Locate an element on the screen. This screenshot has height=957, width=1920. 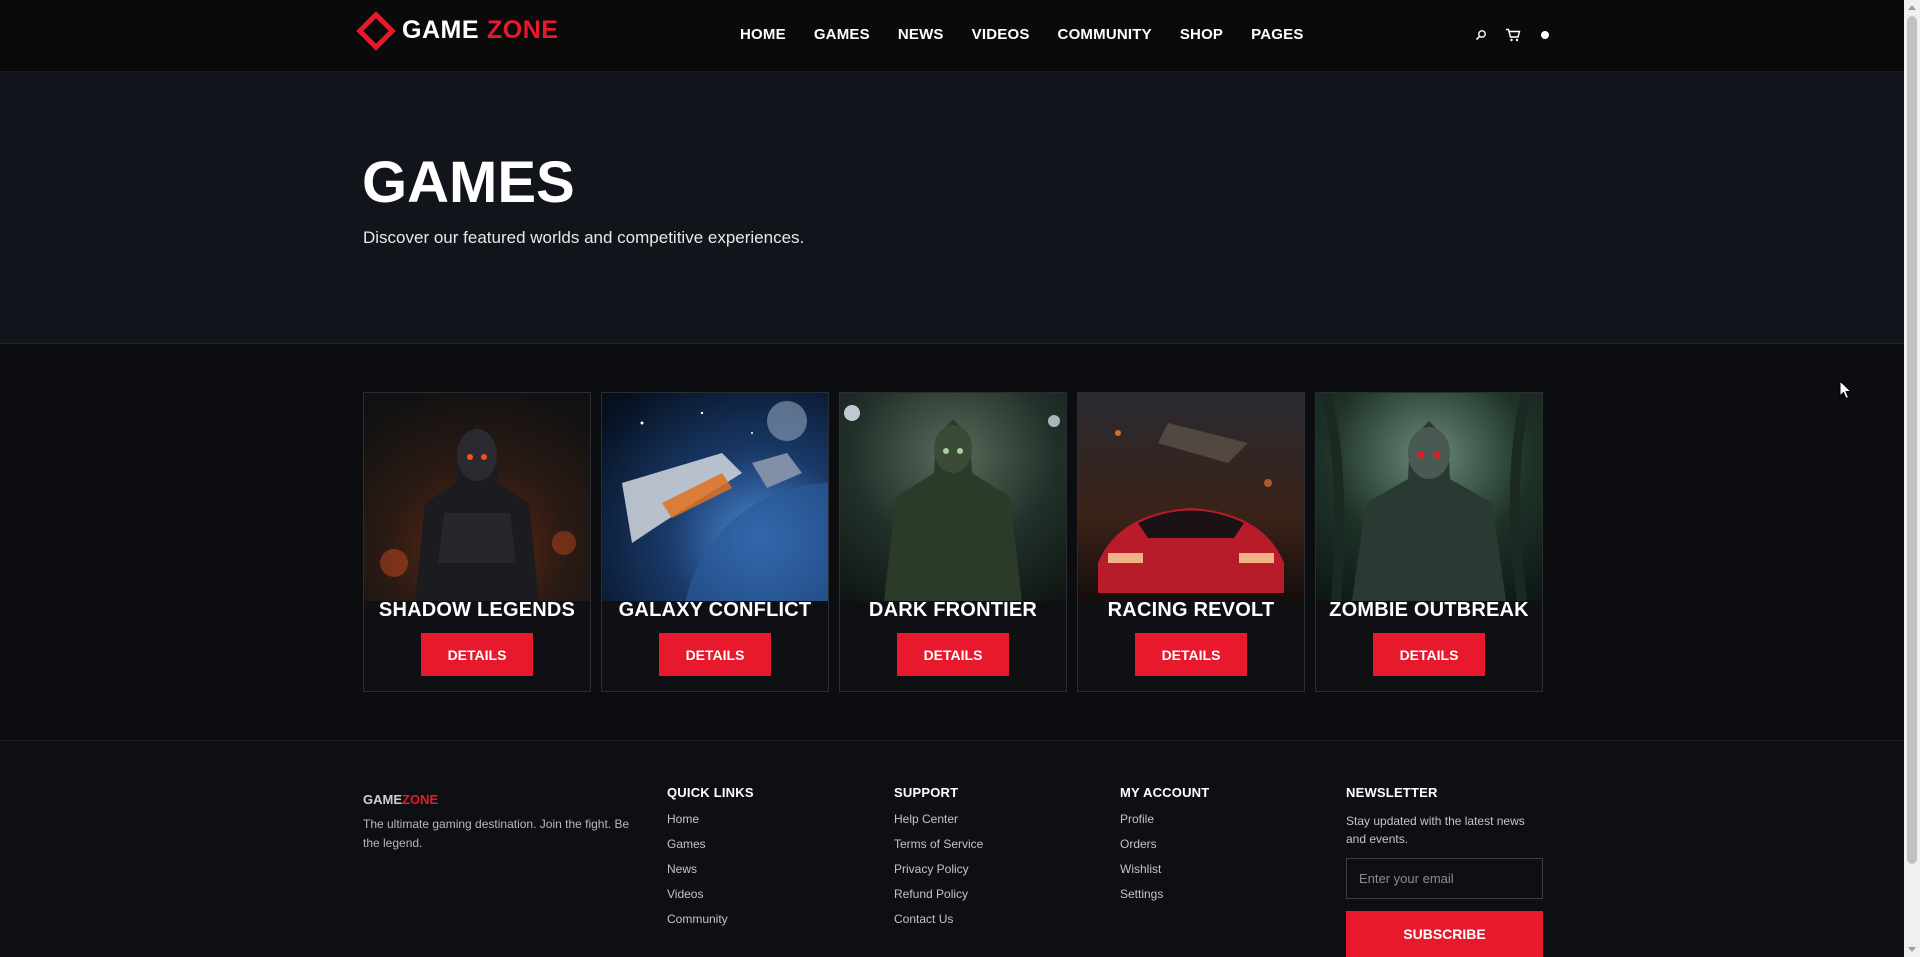
footer-brand: GAMEZONE is located at coordinates (400, 799).